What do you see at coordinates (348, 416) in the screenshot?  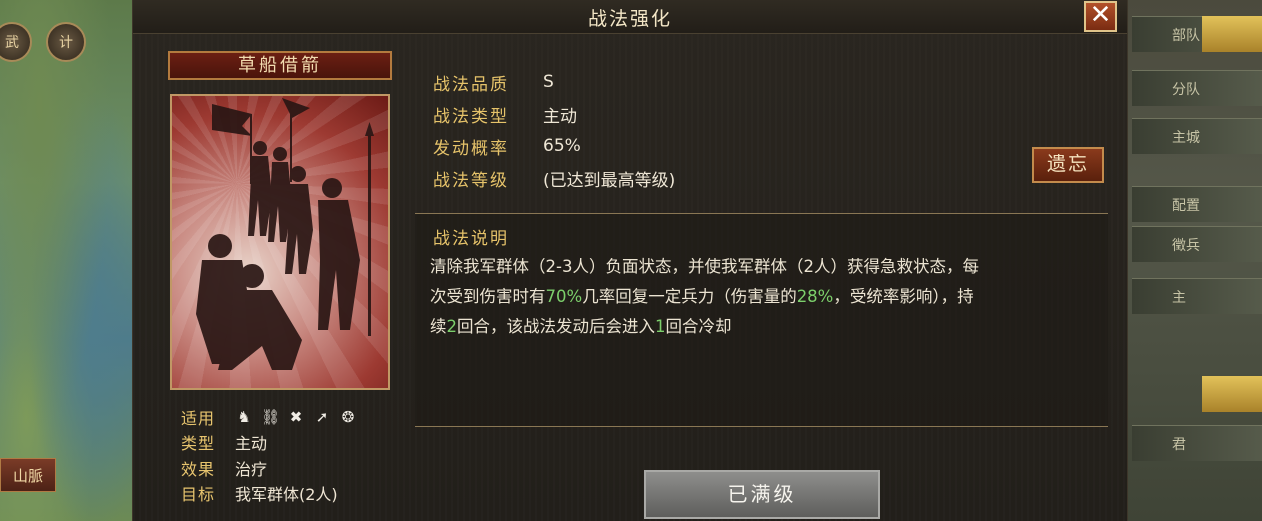 I see `chariot-icon: ❂` at bounding box center [348, 416].